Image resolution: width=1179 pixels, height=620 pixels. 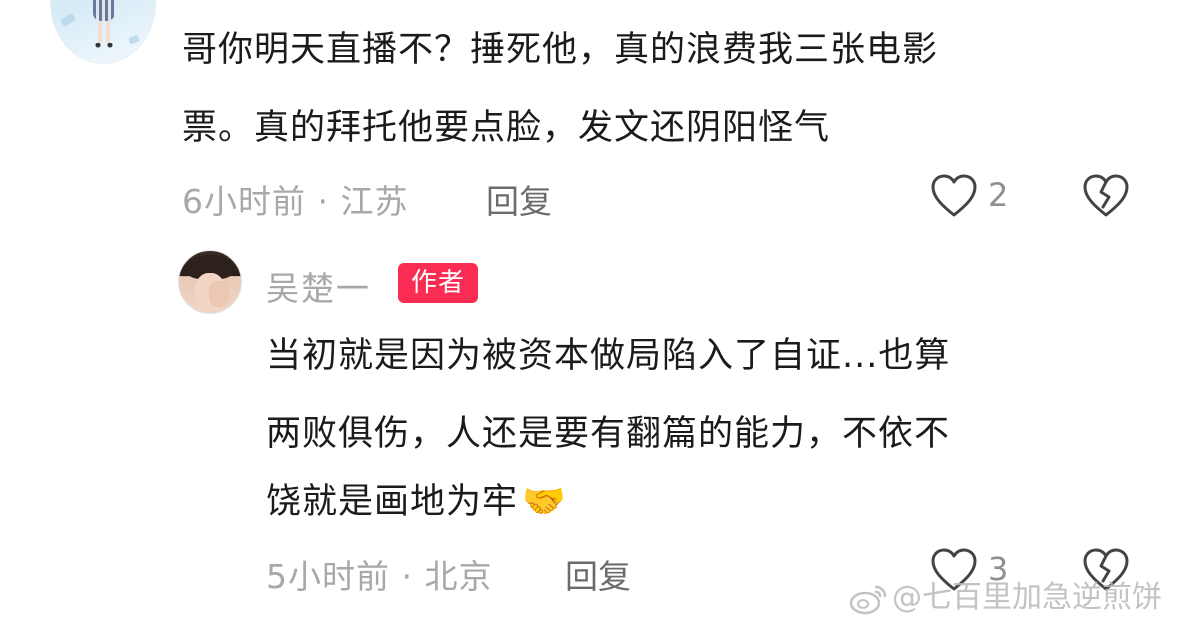 I want to click on reply-text-line: 饶就是画地为牢 🤝, so click(x=416, y=502).